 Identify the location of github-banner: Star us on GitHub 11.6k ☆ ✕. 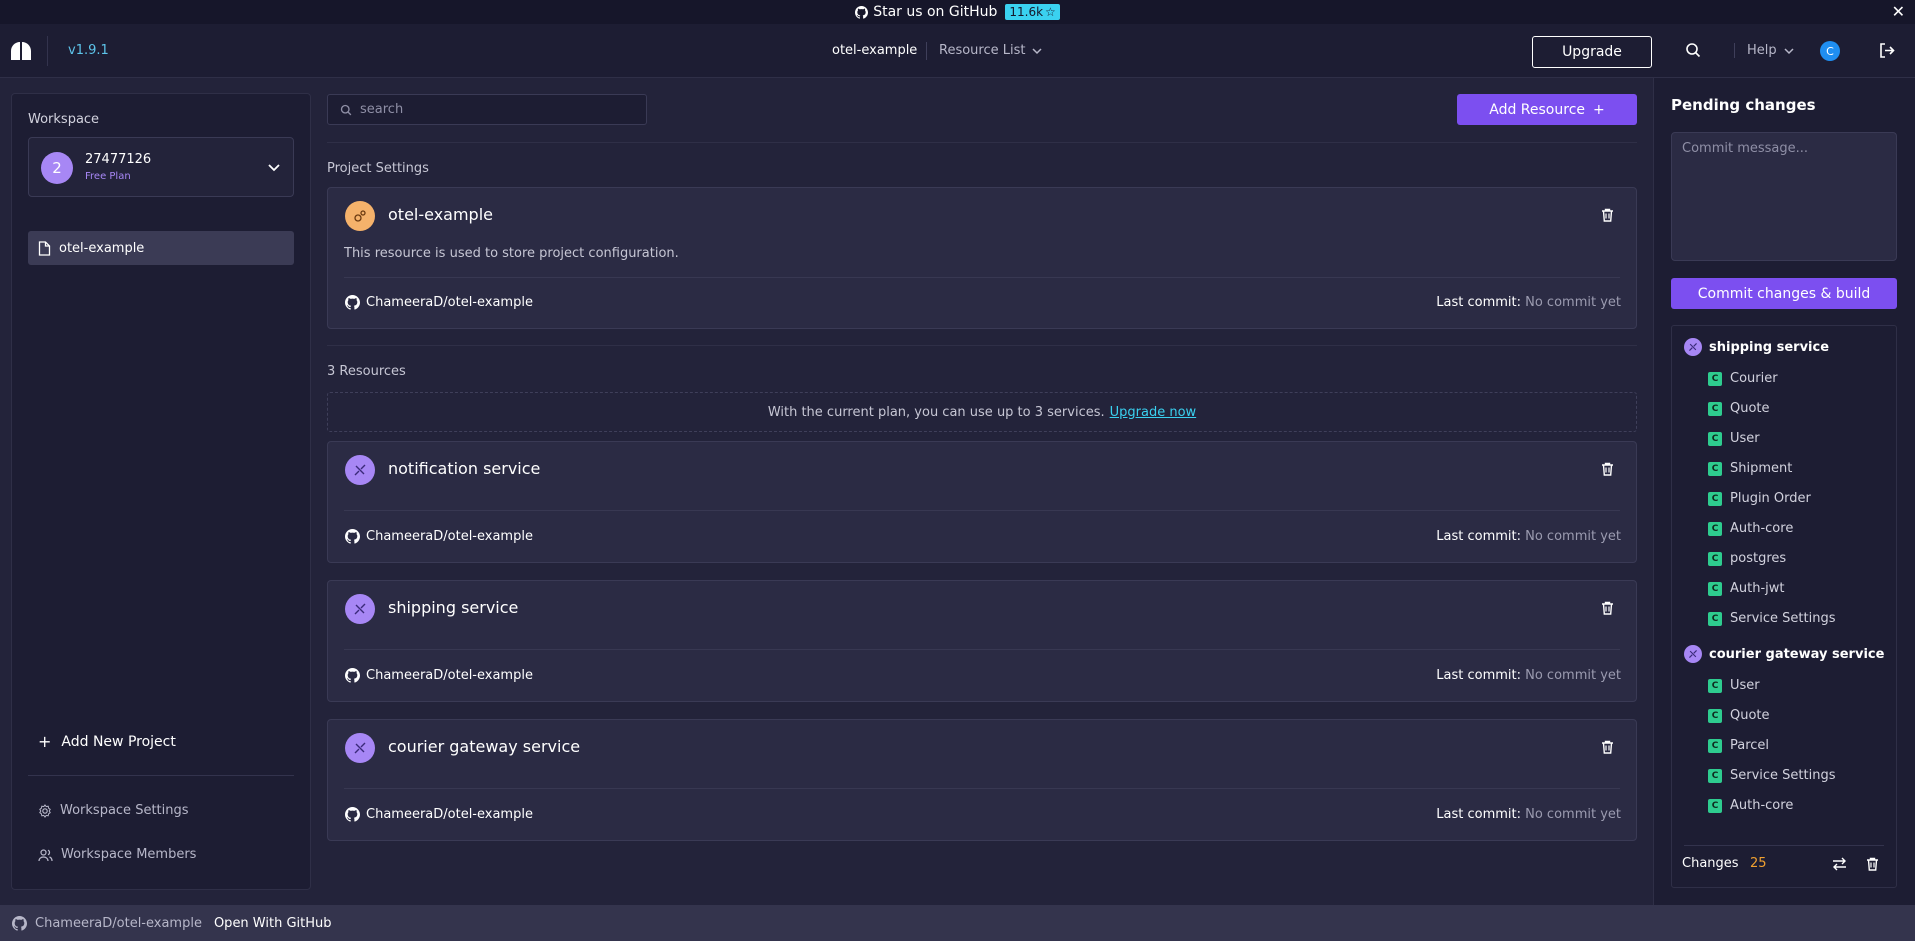
(957, 12).